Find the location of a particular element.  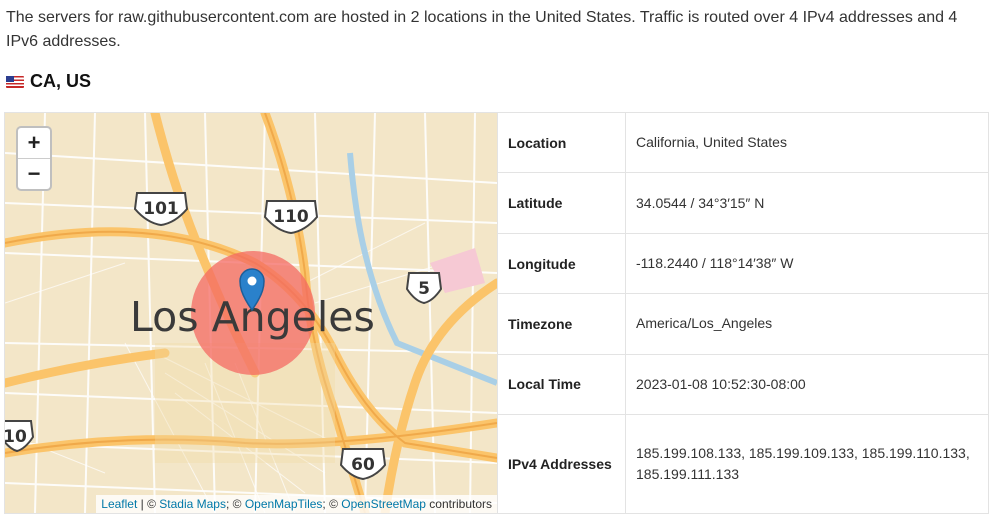

row-value: 2023-01-08 10:52:30-08:00 is located at coordinates (721, 383).